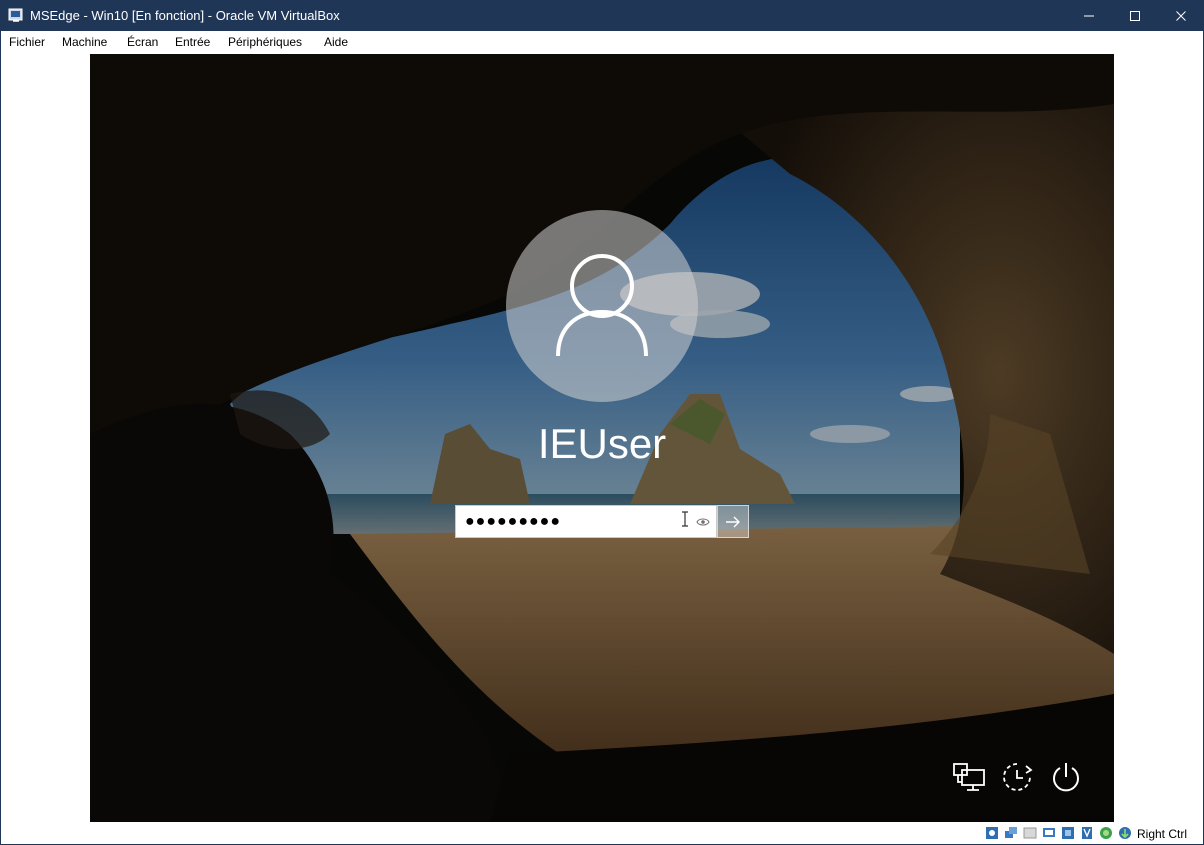 This screenshot has width=1204, height=845. Describe the element at coordinates (1049, 833) in the screenshot. I see `display-icon` at that location.